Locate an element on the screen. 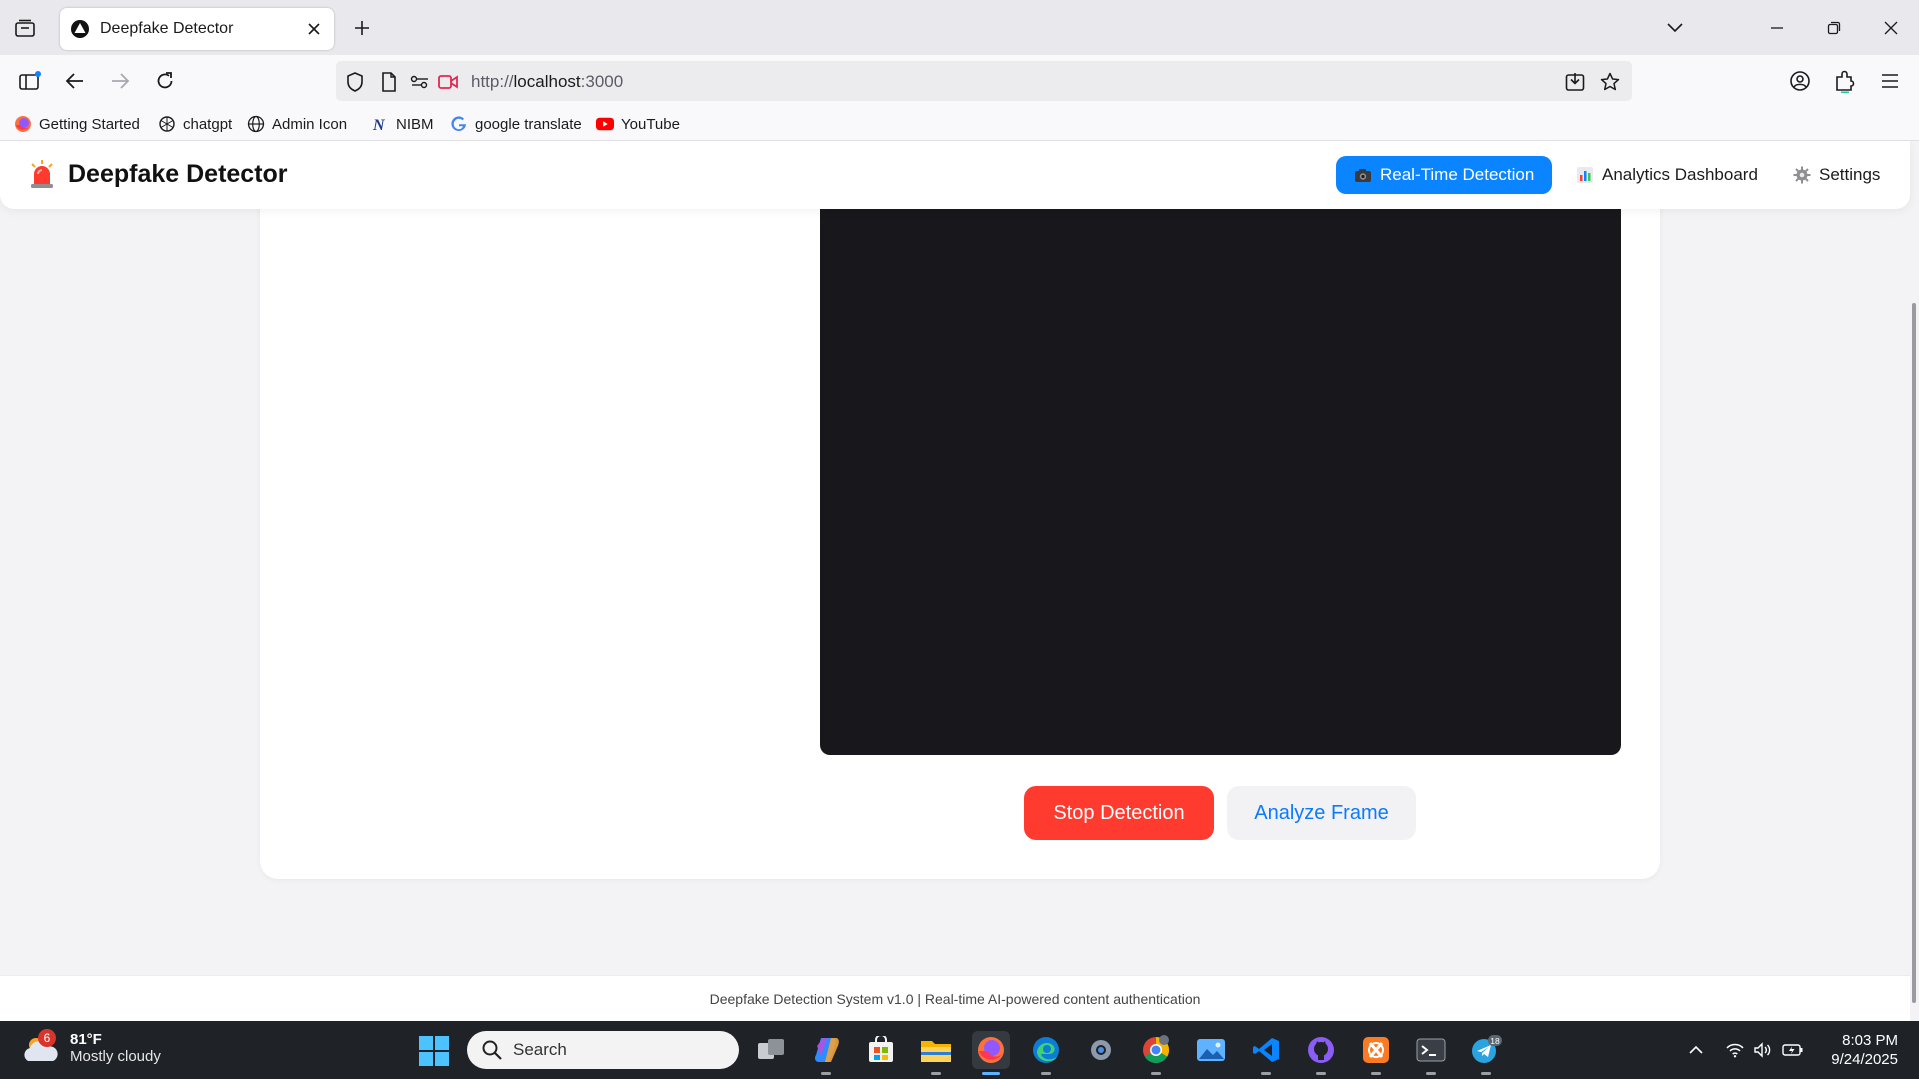 Image resolution: width=1919 pixels, height=1079 pixels. app-title: Deepfake Detector is located at coordinates (178, 173).